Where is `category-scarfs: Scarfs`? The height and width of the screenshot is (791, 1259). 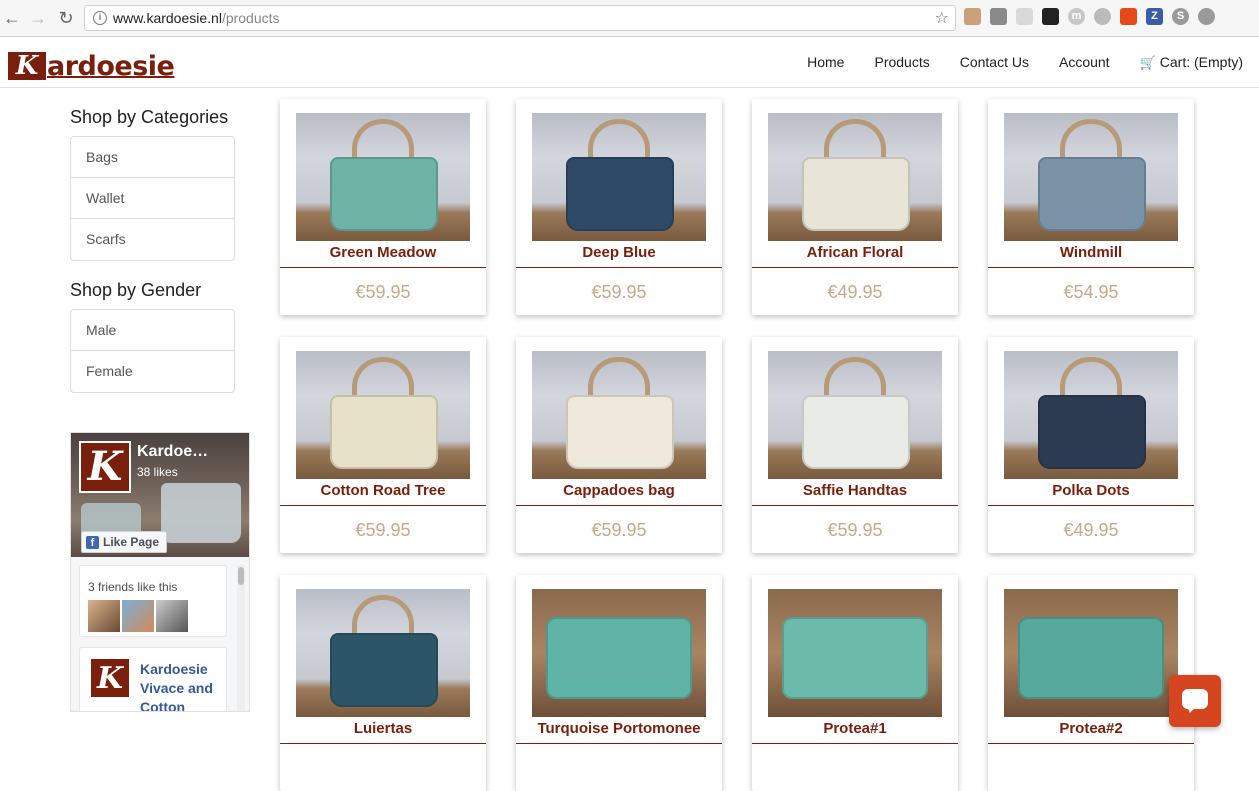 category-scarfs: Scarfs is located at coordinates (152, 239).